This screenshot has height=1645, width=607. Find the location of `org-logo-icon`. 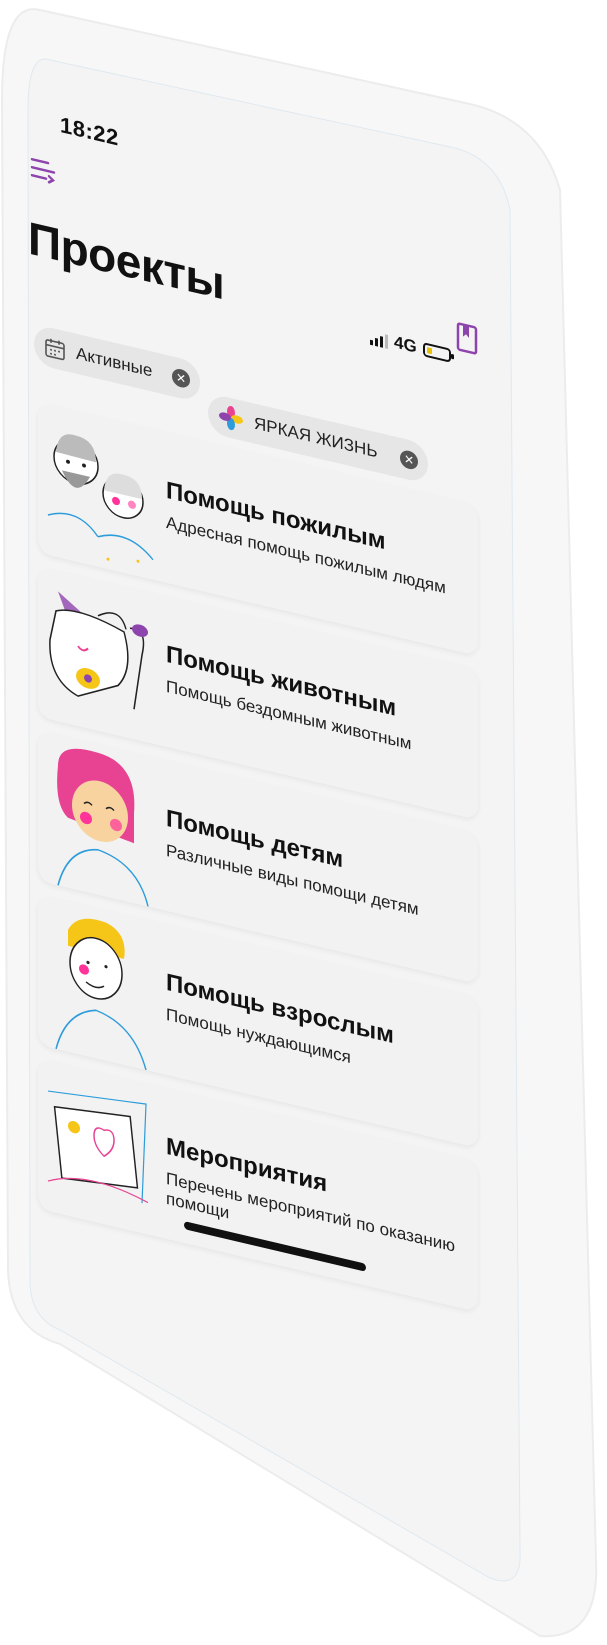

org-logo-icon is located at coordinates (231, 418).